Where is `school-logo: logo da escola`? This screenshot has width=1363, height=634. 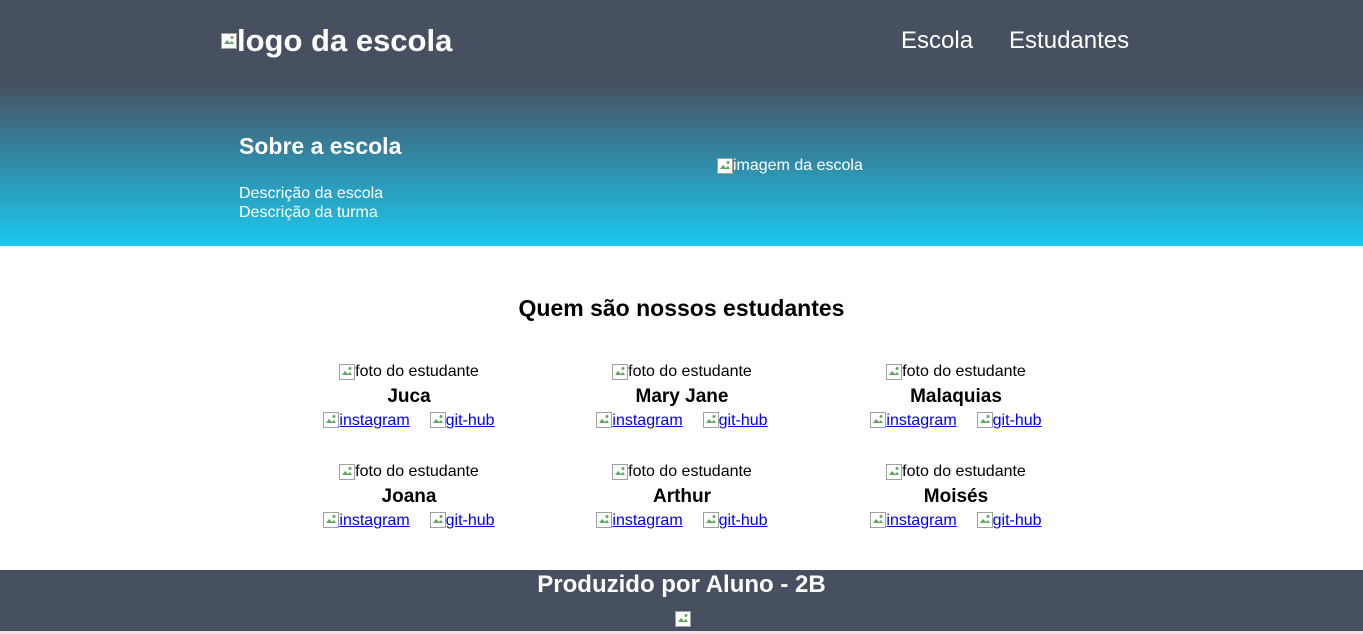 school-logo: logo da escola is located at coordinates (336, 41).